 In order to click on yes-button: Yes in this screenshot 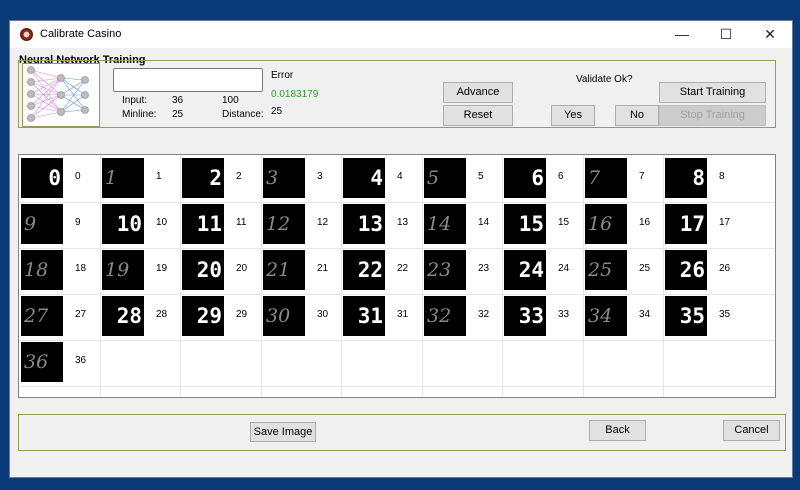, I will do `click(573, 115)`.